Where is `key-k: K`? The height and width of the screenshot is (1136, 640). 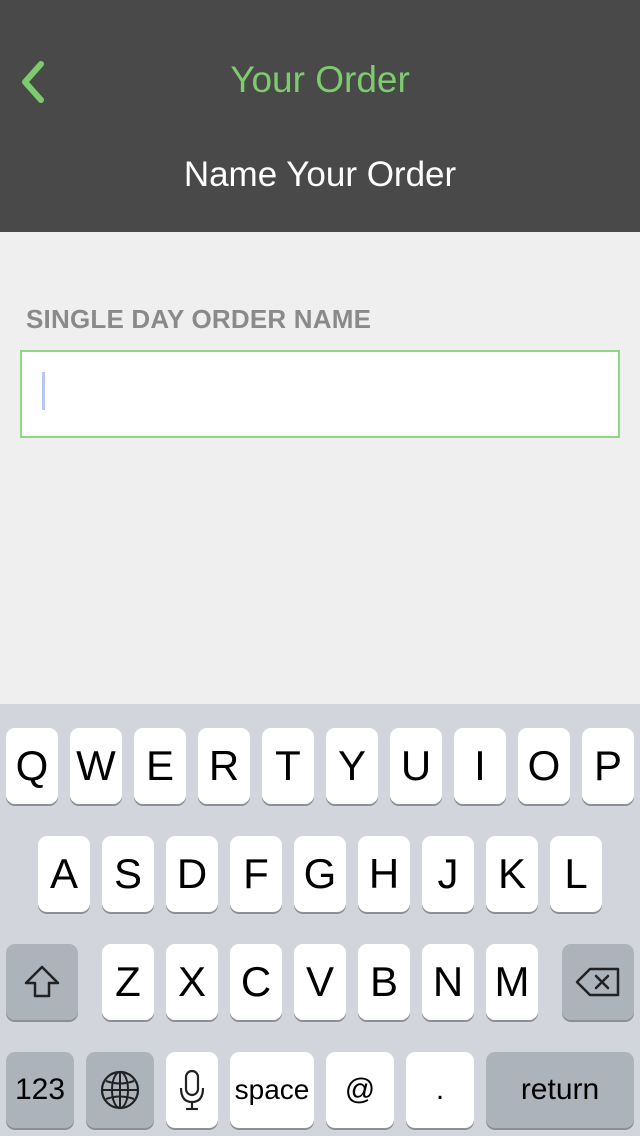 key-k: K is located at coordinates (512, 874).